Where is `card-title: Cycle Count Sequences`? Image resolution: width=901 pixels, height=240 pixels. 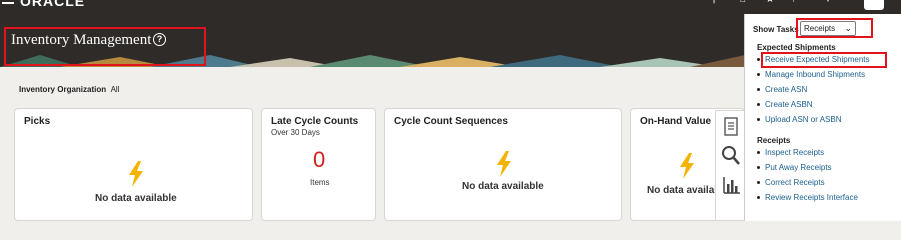
card-title: Cycle Count Sequences is located at coordinates (451, 121).